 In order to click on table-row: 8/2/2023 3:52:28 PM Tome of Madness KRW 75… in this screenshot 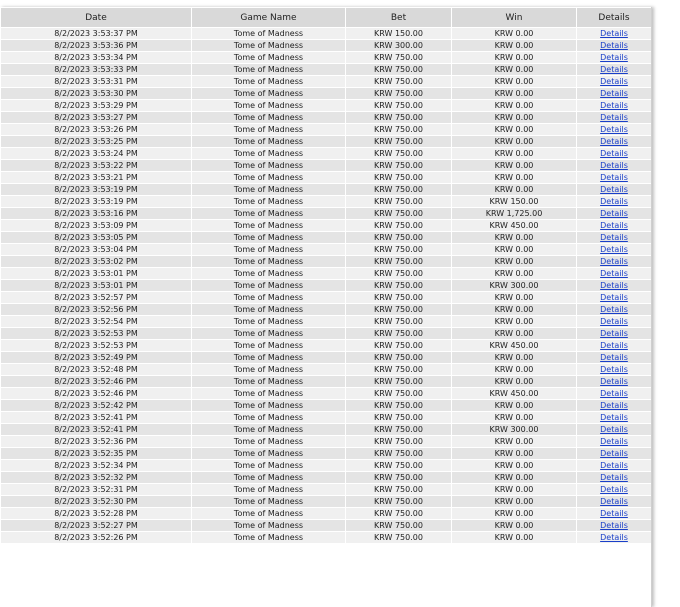, I will do `click(325, 513)`.